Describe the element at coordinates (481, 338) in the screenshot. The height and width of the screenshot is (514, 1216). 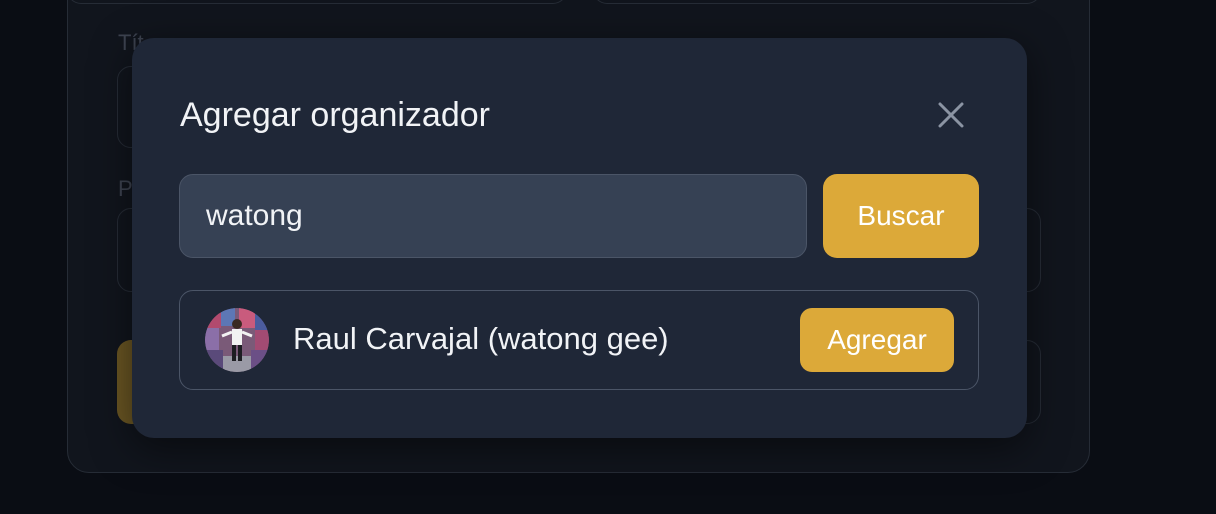
I see `result-name: Raul Carvajal (watong gee)` at that location.